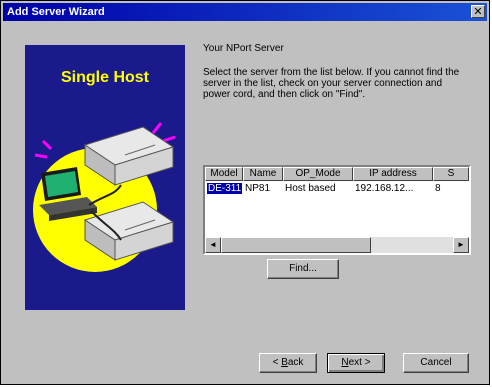 The width and height of the screenshot is (492, 387). I want to click on scroll-thumb, so click(296, 245).